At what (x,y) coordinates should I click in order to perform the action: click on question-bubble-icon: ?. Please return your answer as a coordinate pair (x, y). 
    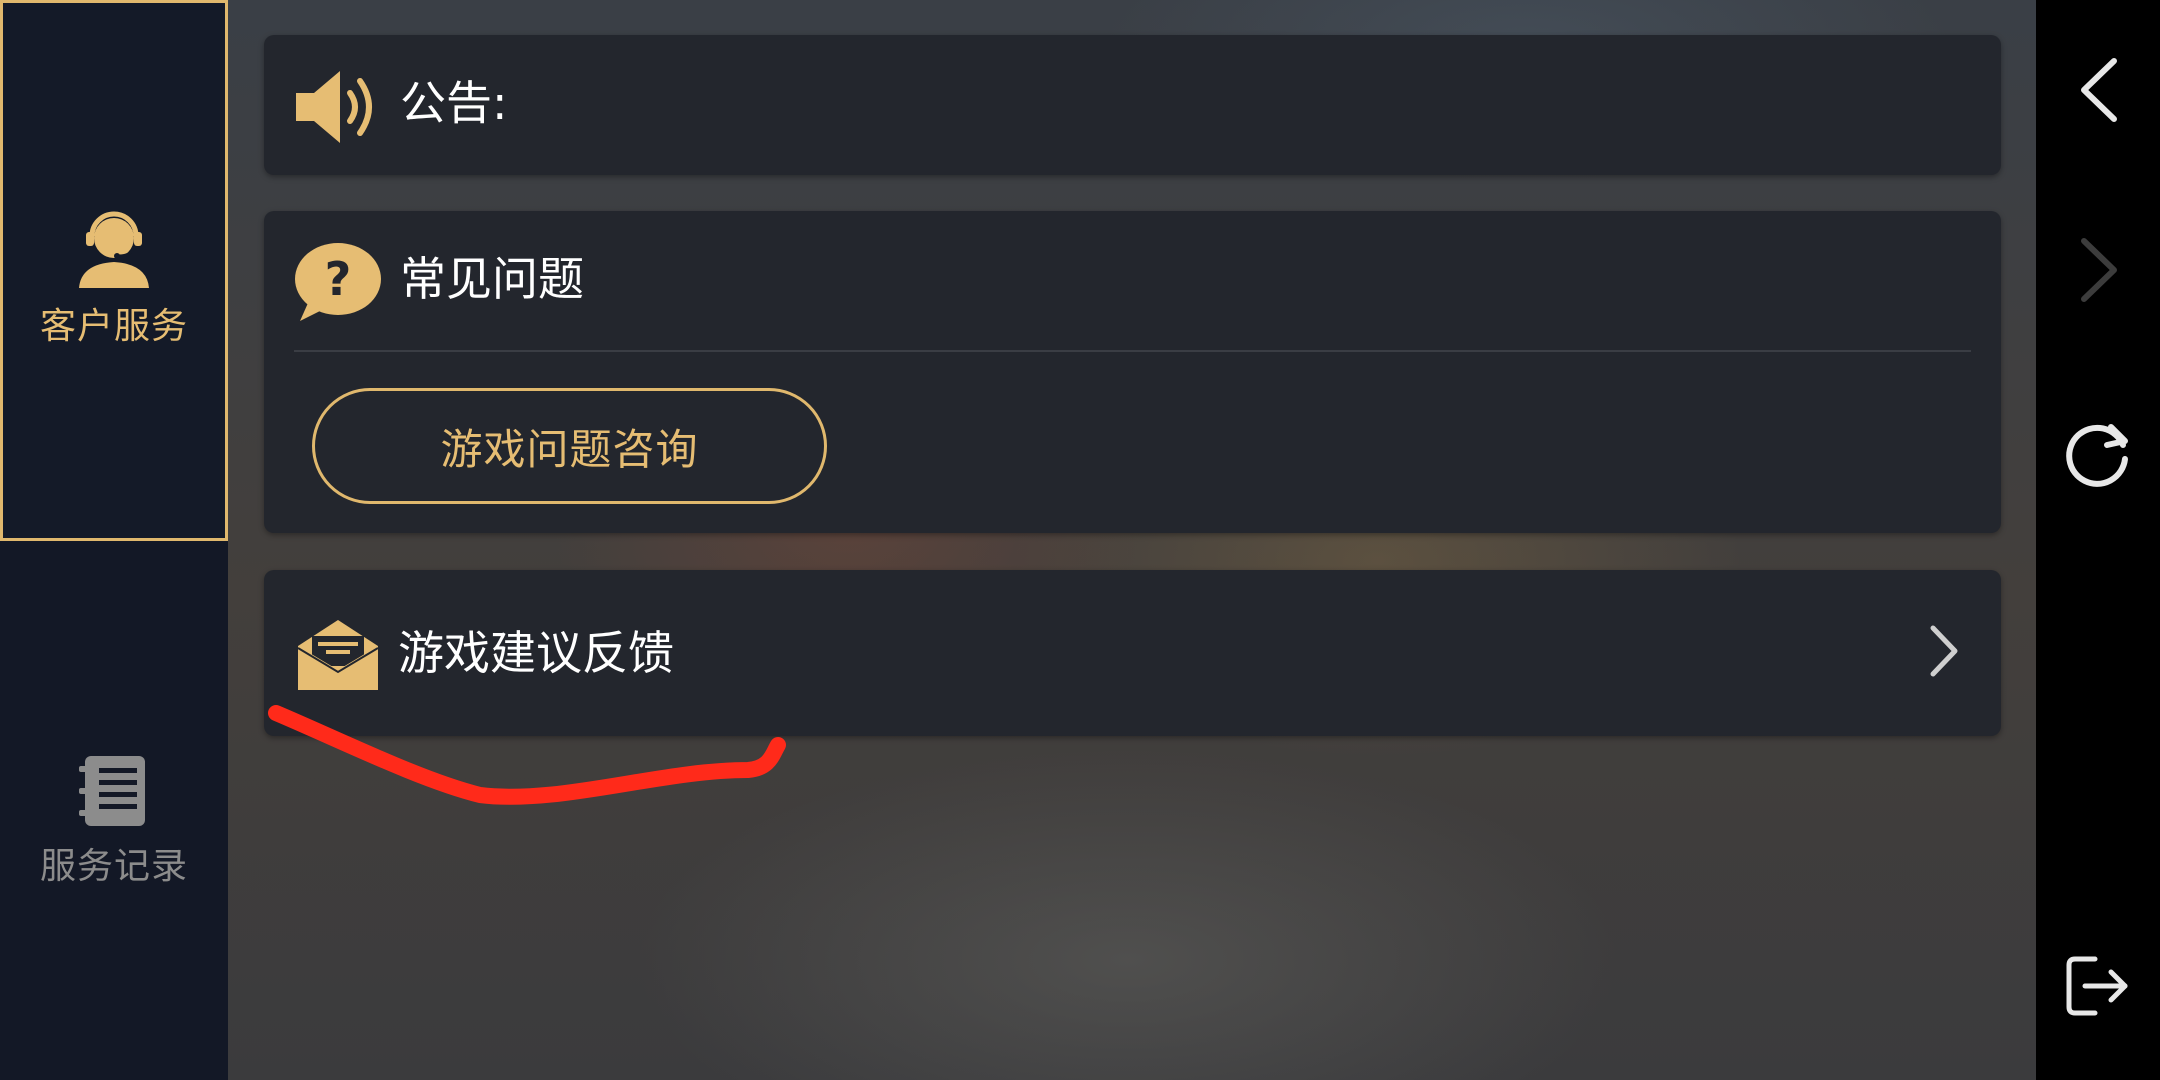
    Looking at the image, I should click on (338, 285).